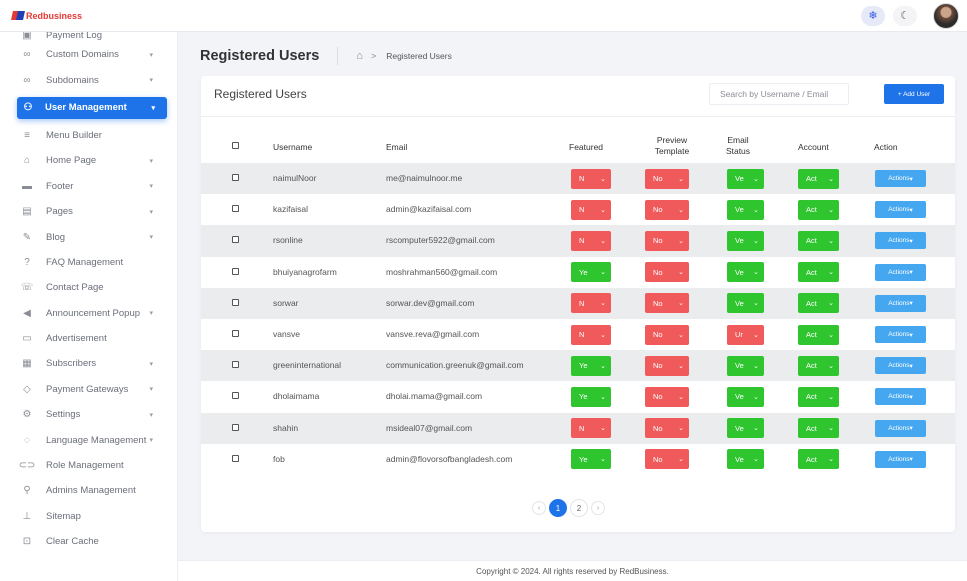 The height and width of the screenshot is (581, 967). I want to click on sidebar-item-announcement-popup: ◀ Announcement Popup ▾, so click(88, 313).